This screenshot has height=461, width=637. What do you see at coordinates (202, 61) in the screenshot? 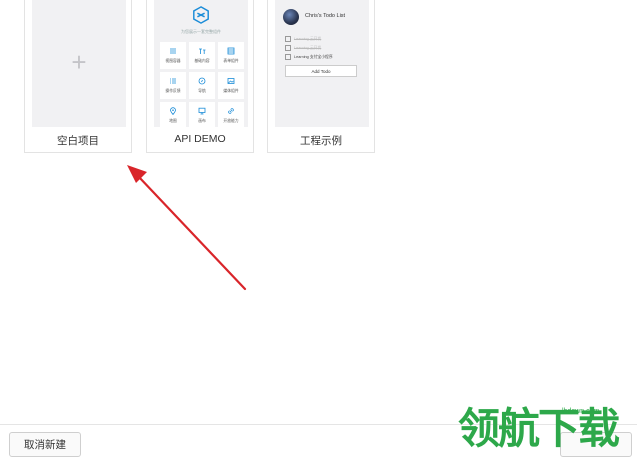
I see `api-tile-label: 基础内容` at bounding box center [202, 61].